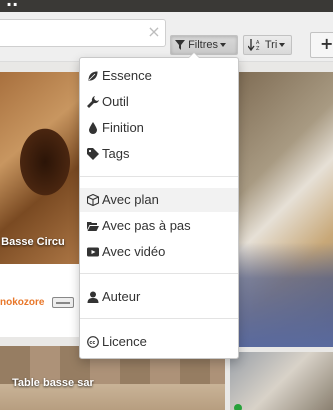 This screenshot has height=410, width=333. What do you see at coordinates (238, 407) in the screenshot?
I see `status-dot` at bounding box center [238, 407].